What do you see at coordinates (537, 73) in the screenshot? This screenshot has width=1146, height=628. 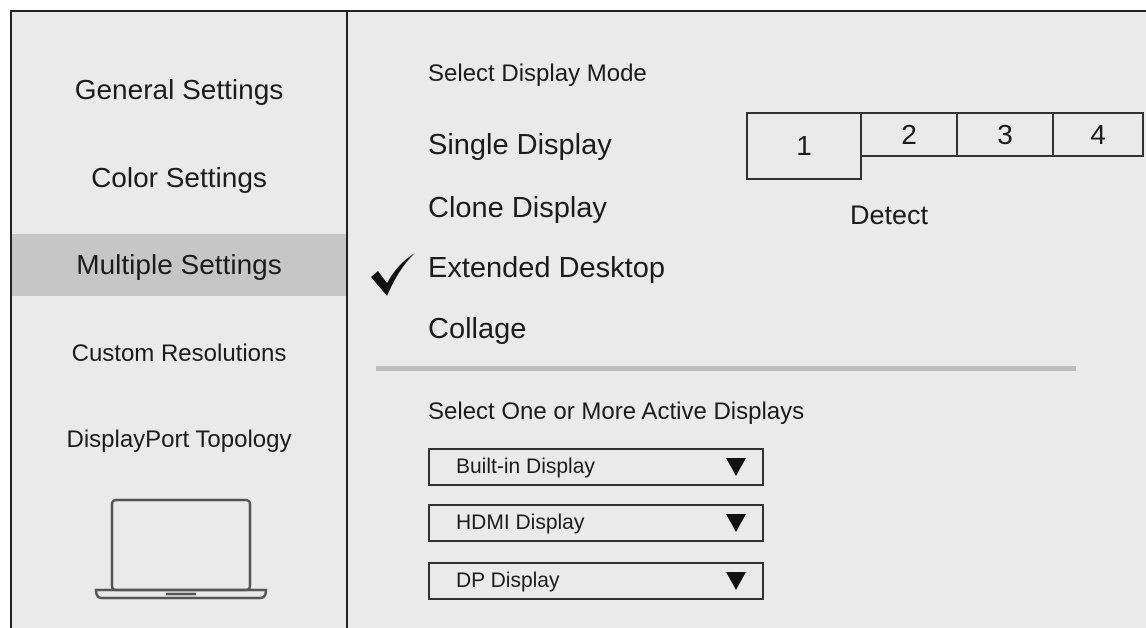 I see `display-mode-heading: Select Display Mode` at bounding box center [537, 73].